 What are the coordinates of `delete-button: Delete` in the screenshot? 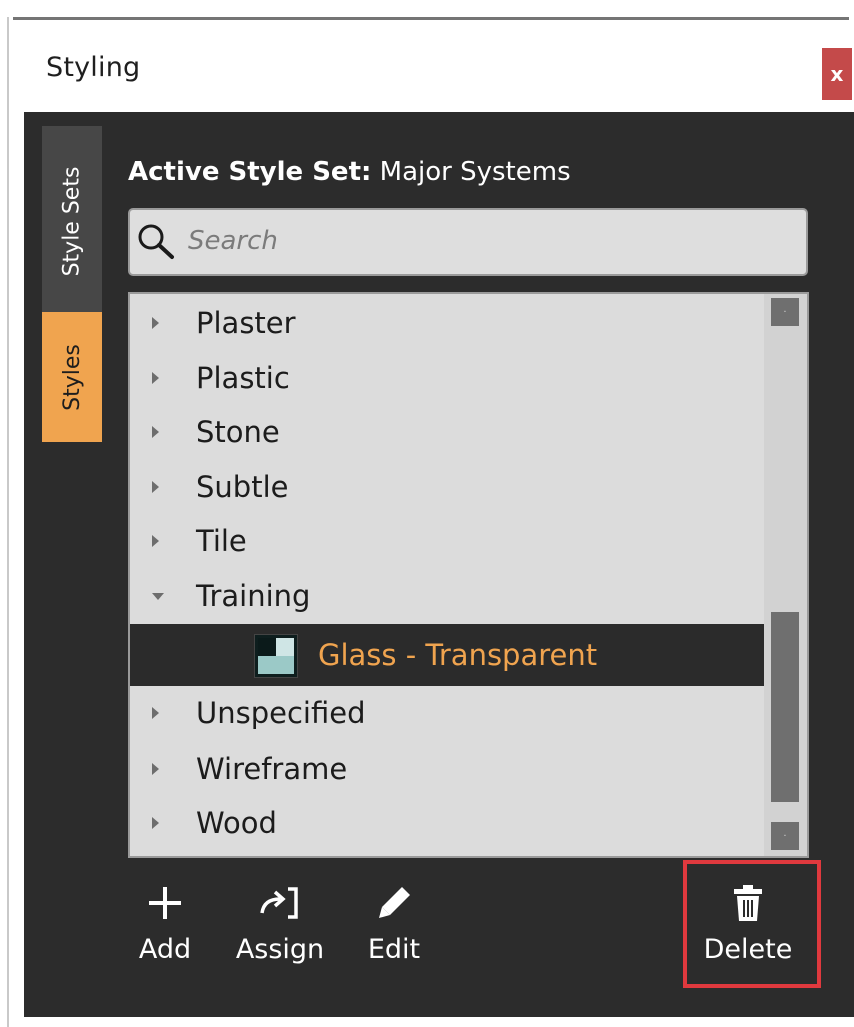 It's located at (748, 918).